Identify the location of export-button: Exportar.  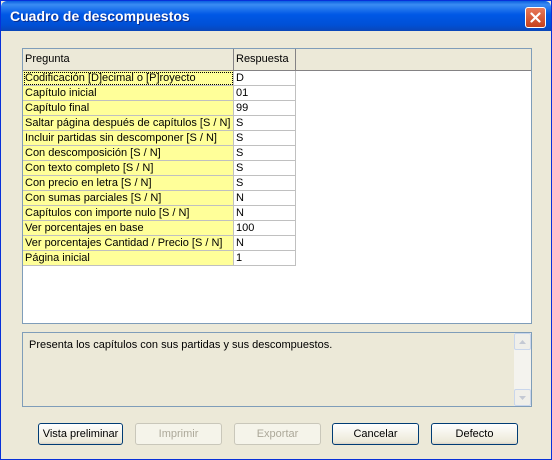
(277, 434).